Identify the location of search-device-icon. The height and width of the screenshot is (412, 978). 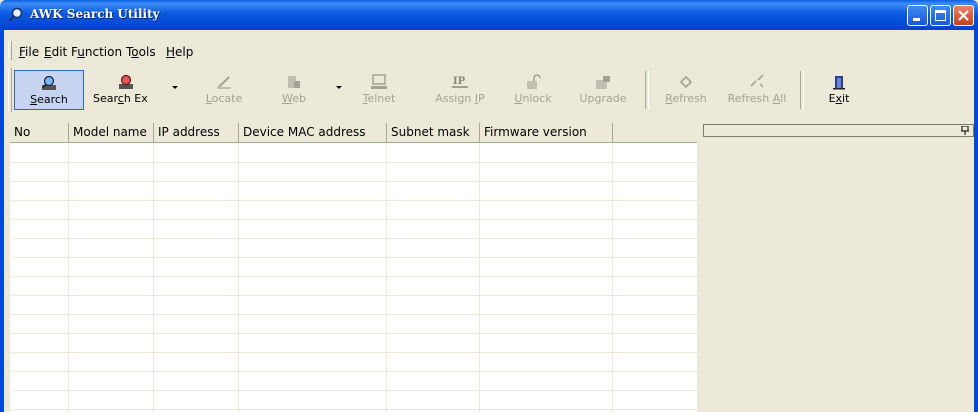
(49, 82).